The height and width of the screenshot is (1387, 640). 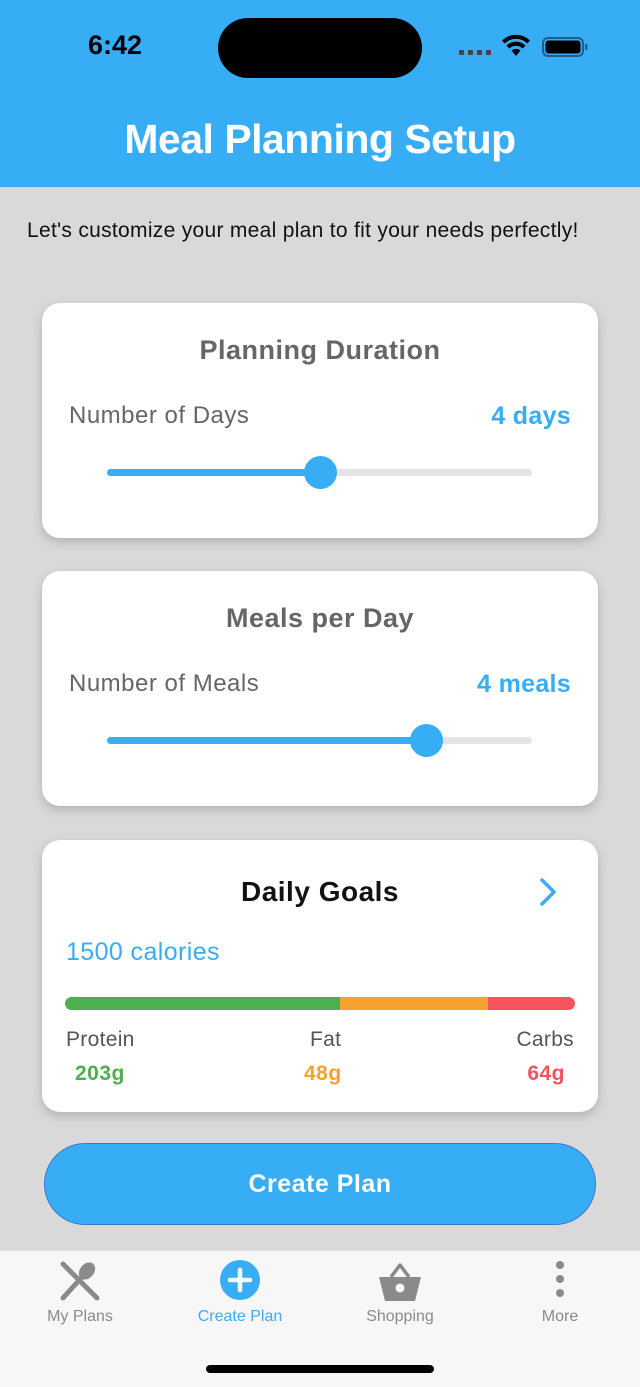 What do you see at coordinates (320, 688) in the screenshot?
I see `meals-per-day-card: Meals per Day Number of Meals 4 meals` at bounding box center [320, 688].